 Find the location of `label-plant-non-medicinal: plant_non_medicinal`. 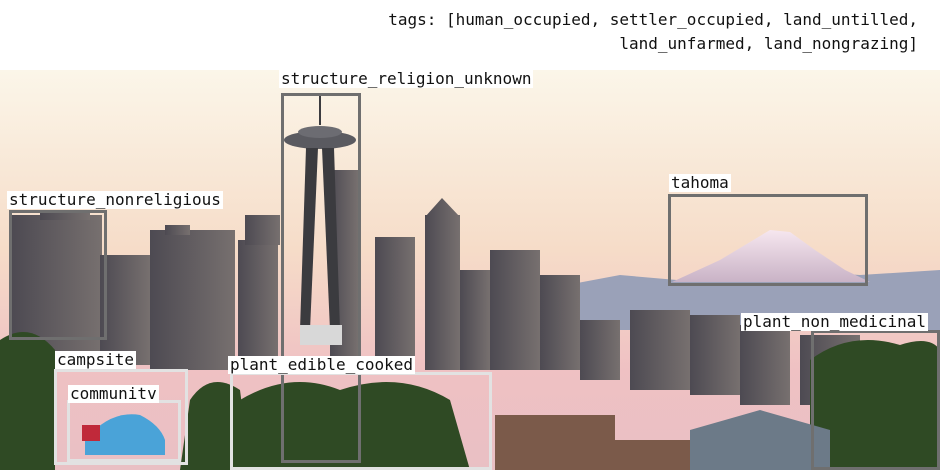

label-plant-non-medicinal: plant_non_medicinal is located at coordinates (835, 321).